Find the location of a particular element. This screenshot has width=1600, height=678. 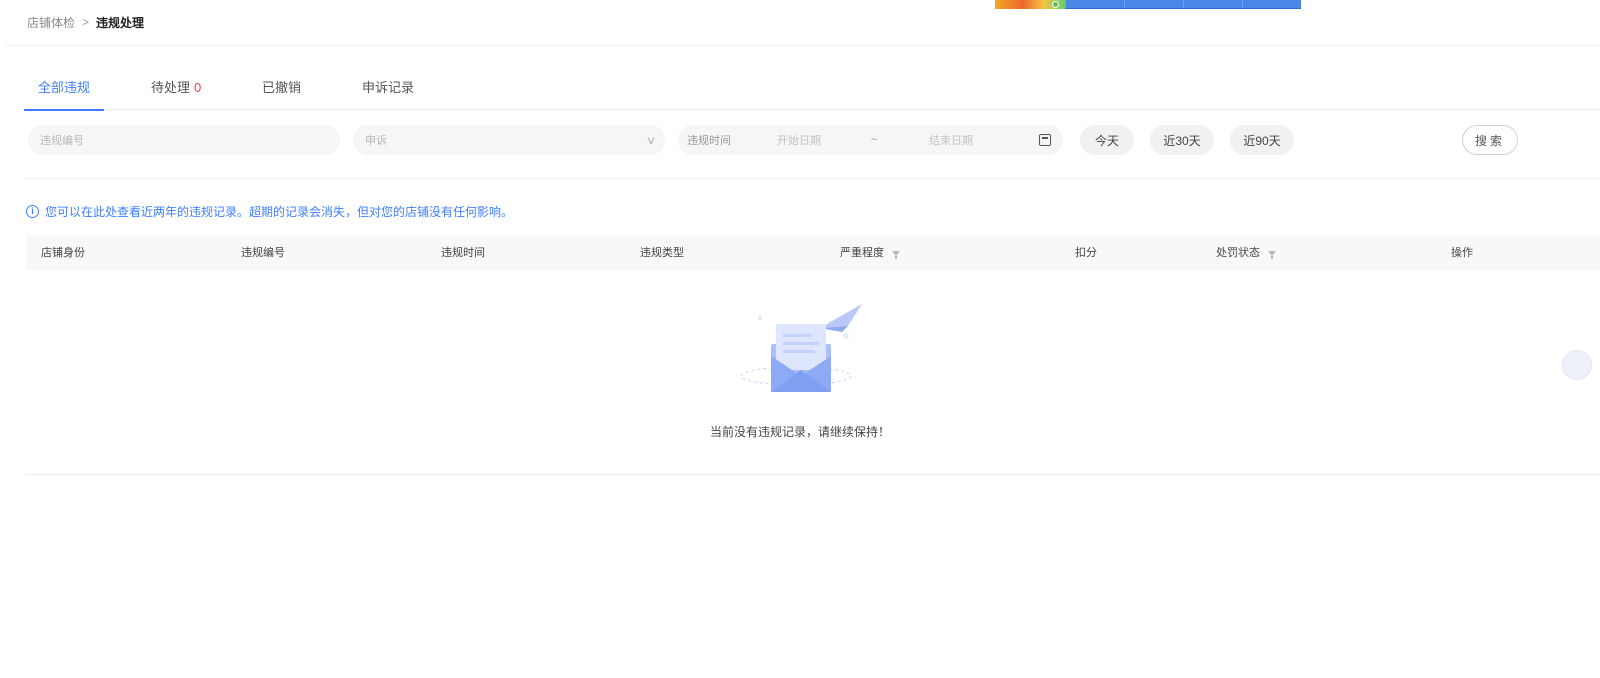

column-header-violation-type: 违规类型 is located at coordinates (662, 253).